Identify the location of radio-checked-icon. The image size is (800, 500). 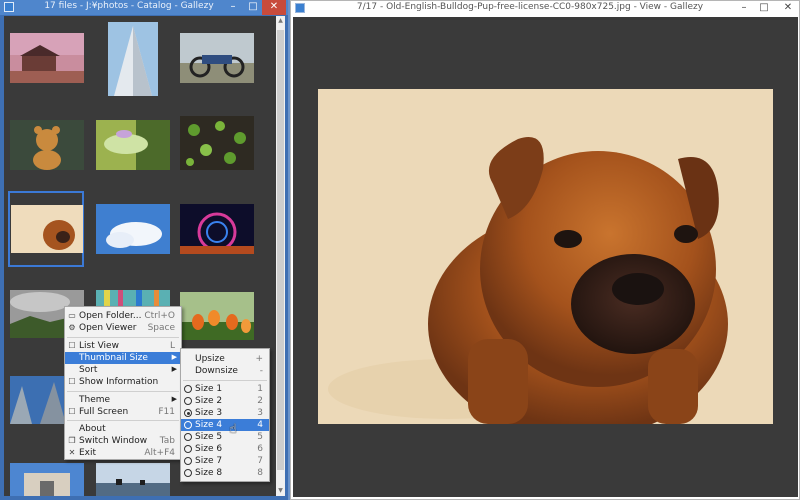
(188, 413).